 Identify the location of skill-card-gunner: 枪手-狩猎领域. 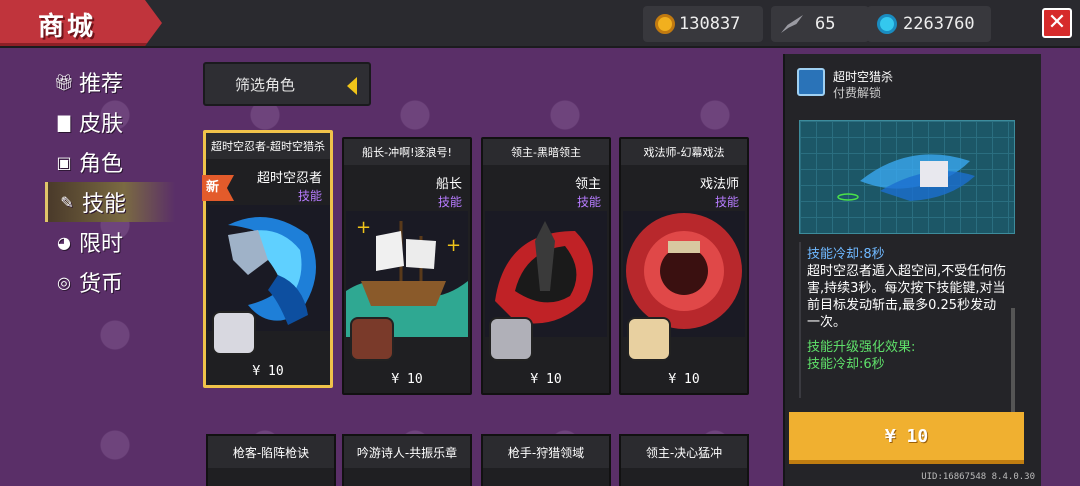
(546, 460).